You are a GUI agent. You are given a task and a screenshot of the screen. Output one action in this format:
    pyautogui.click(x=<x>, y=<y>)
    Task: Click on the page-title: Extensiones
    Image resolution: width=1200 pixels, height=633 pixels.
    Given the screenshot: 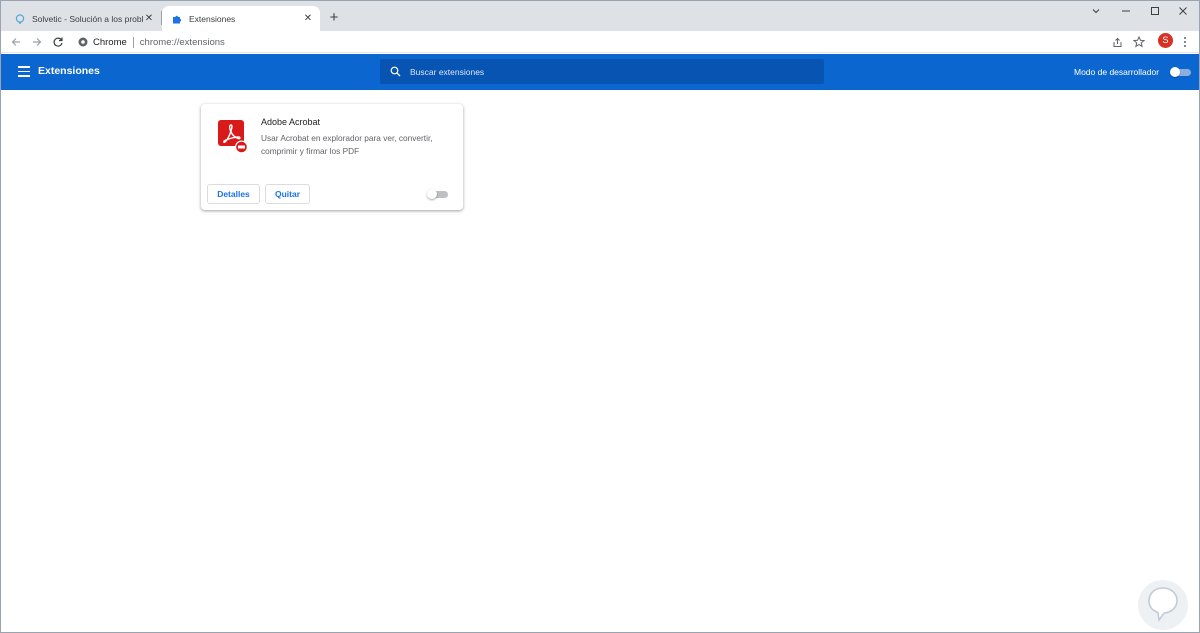 What is the action you would take?
    pyautogui.click(x=69, y=71)
    